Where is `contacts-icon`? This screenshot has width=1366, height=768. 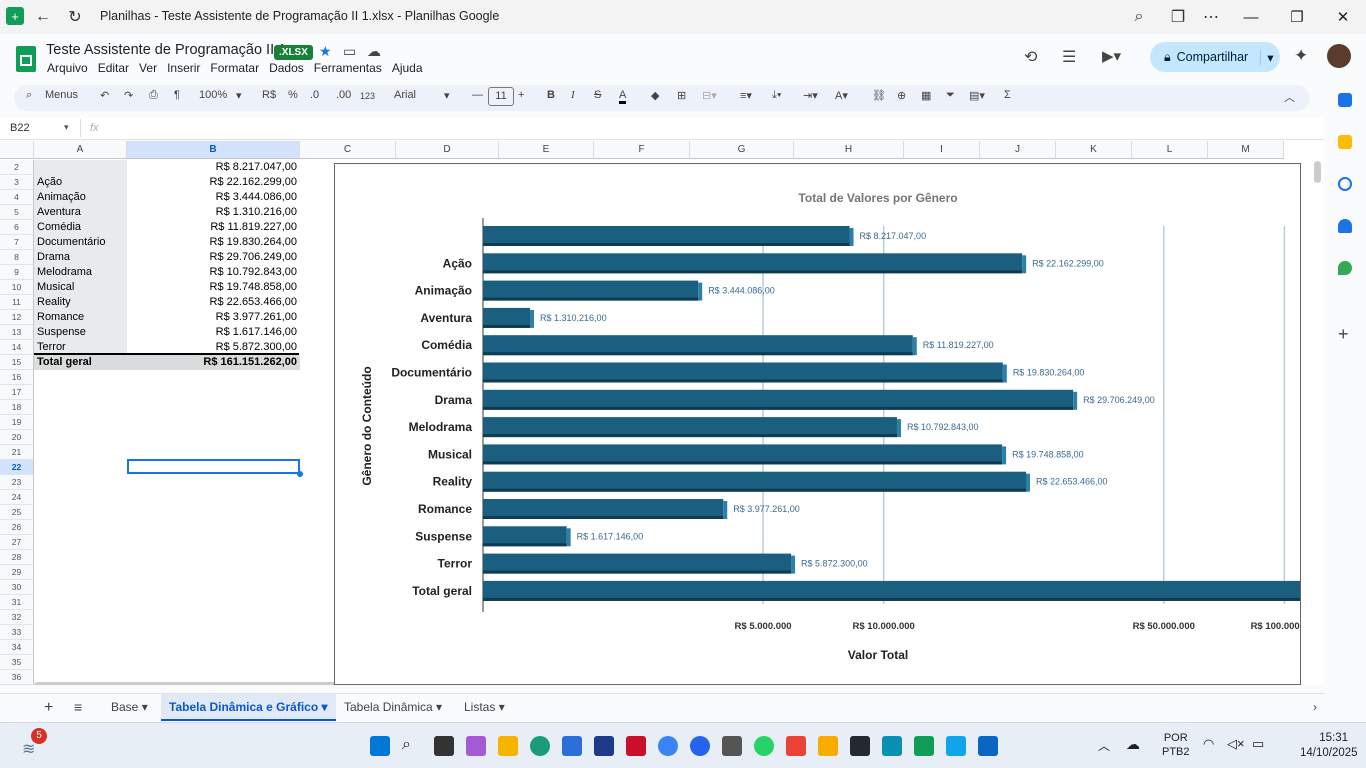 contacts-icon is located at coordinates (1345, 226).